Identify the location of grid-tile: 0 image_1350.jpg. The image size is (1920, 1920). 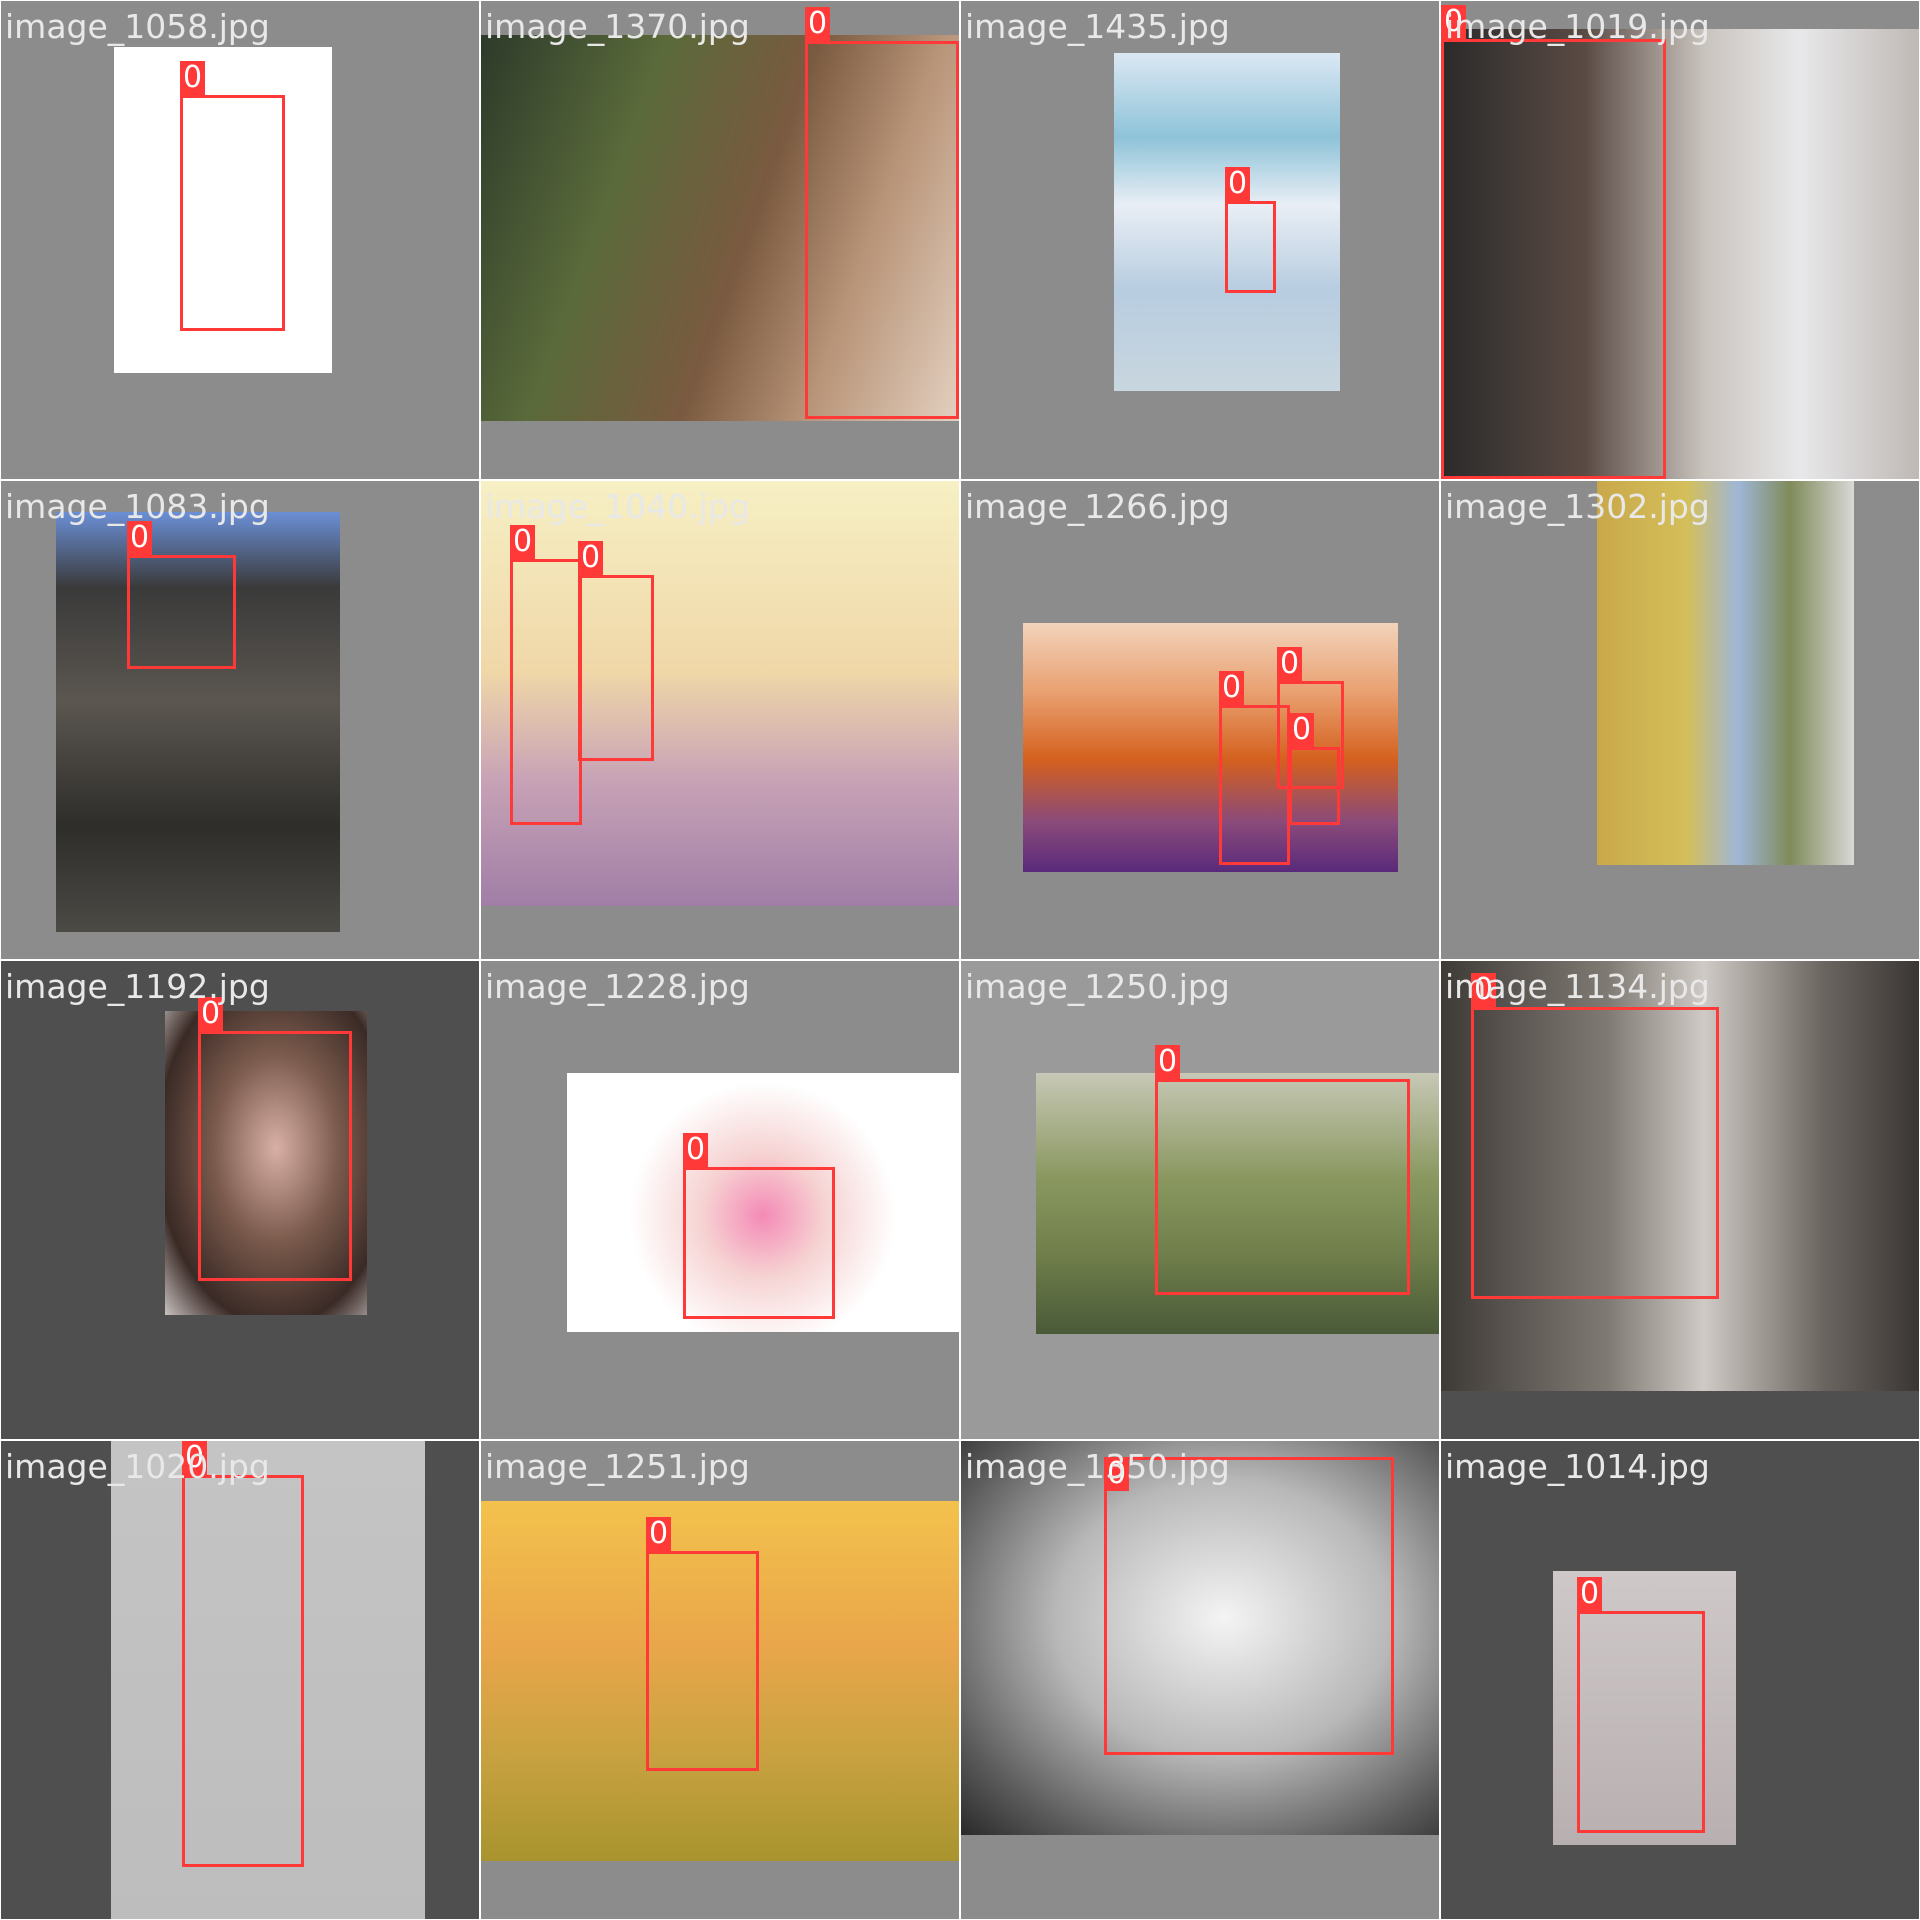
(1200, 1680).